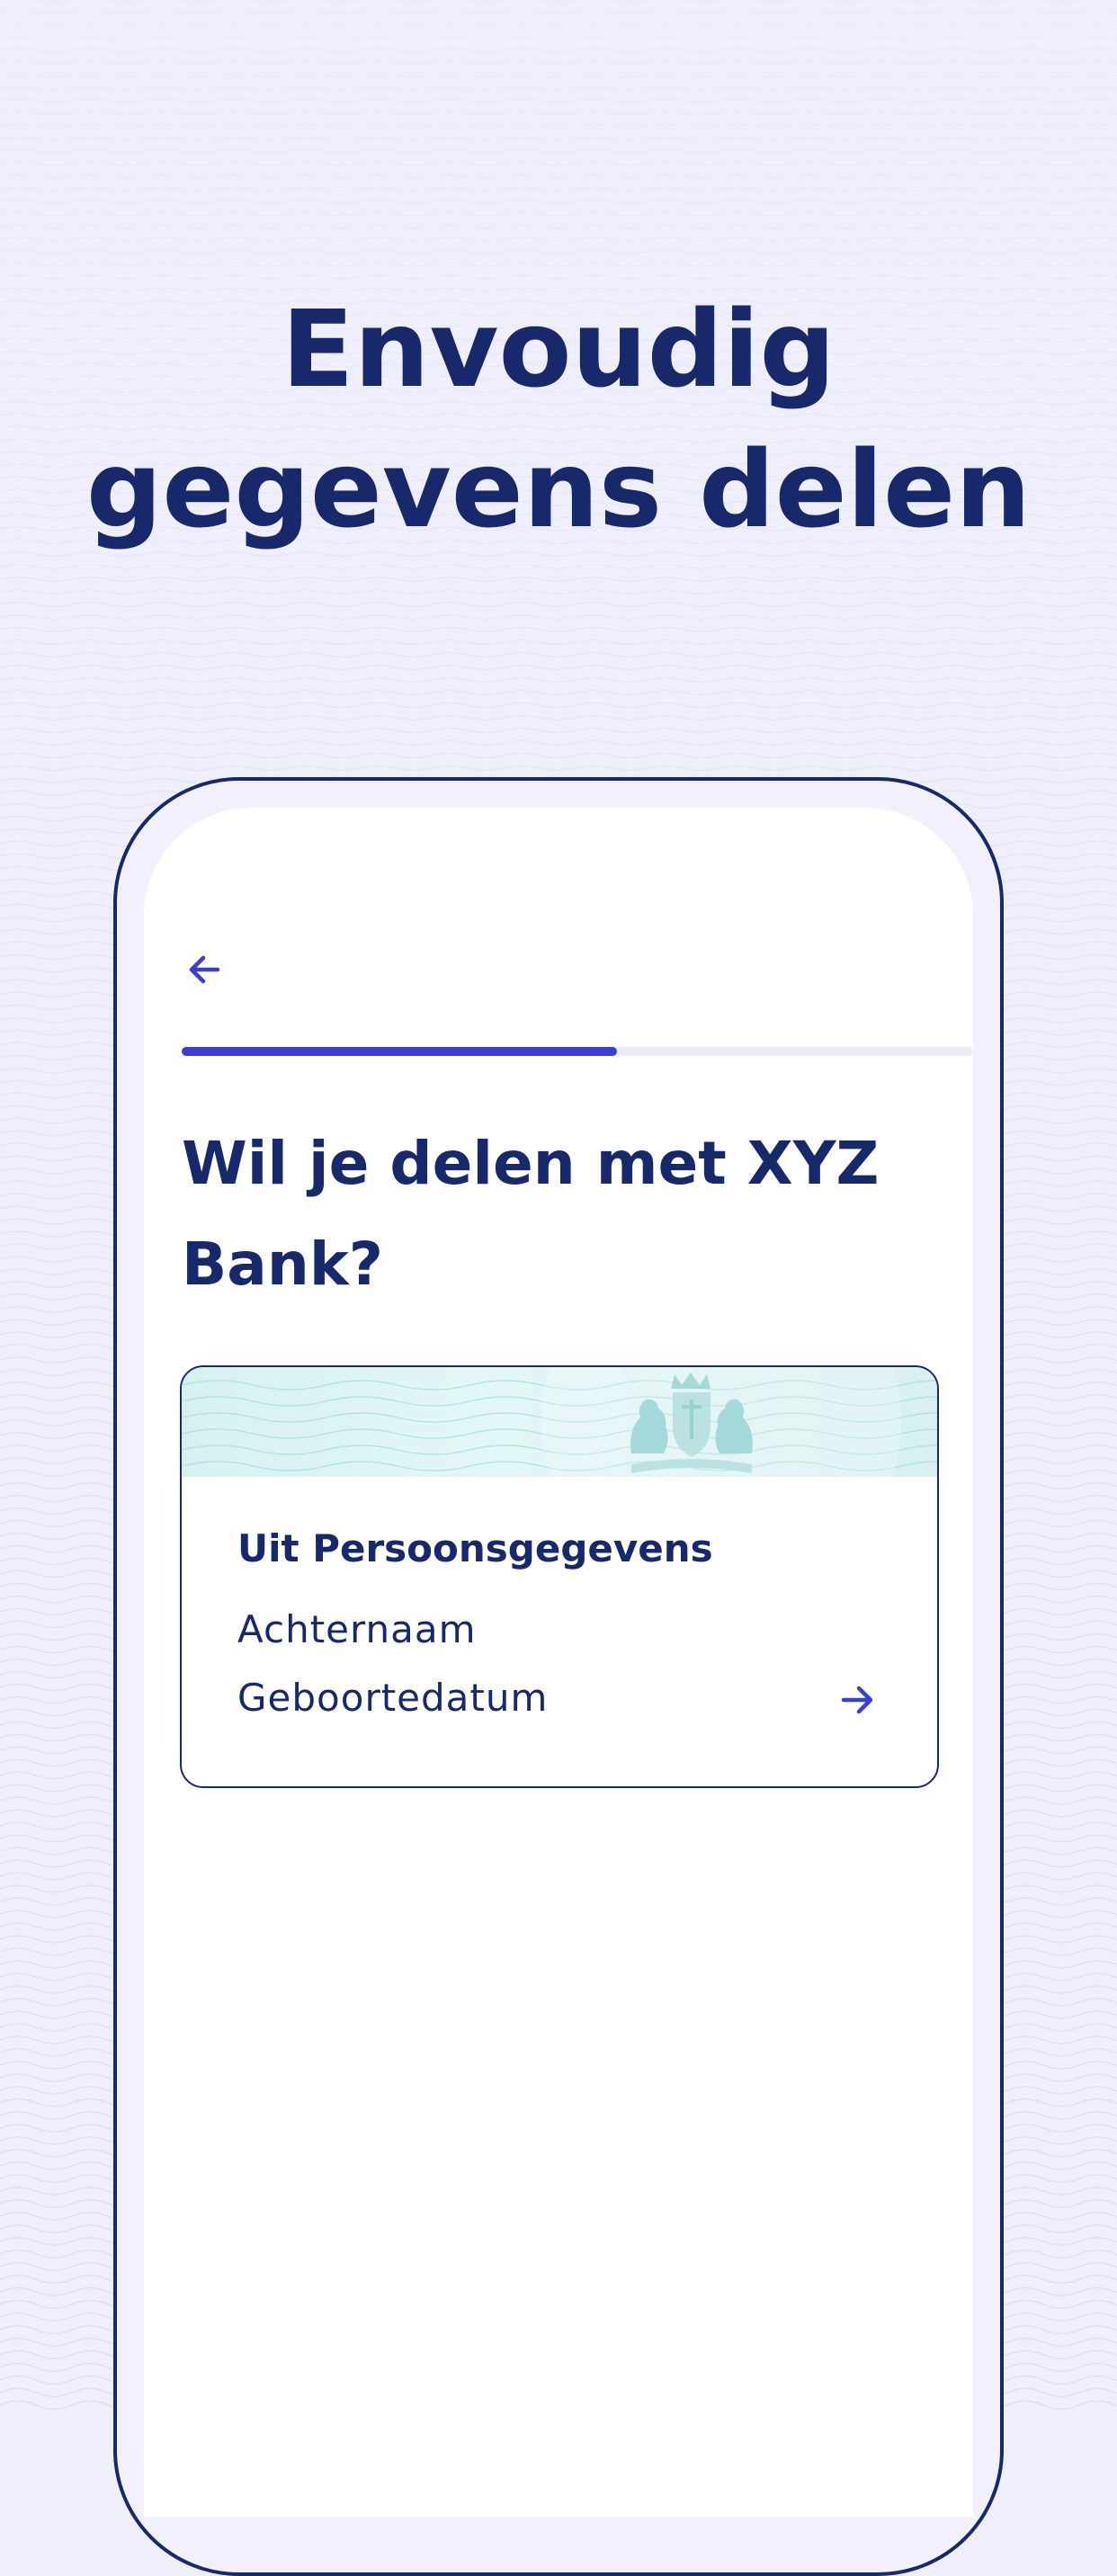  I want to click on hero-headline-line1: Envoudig, so click(558, 349).